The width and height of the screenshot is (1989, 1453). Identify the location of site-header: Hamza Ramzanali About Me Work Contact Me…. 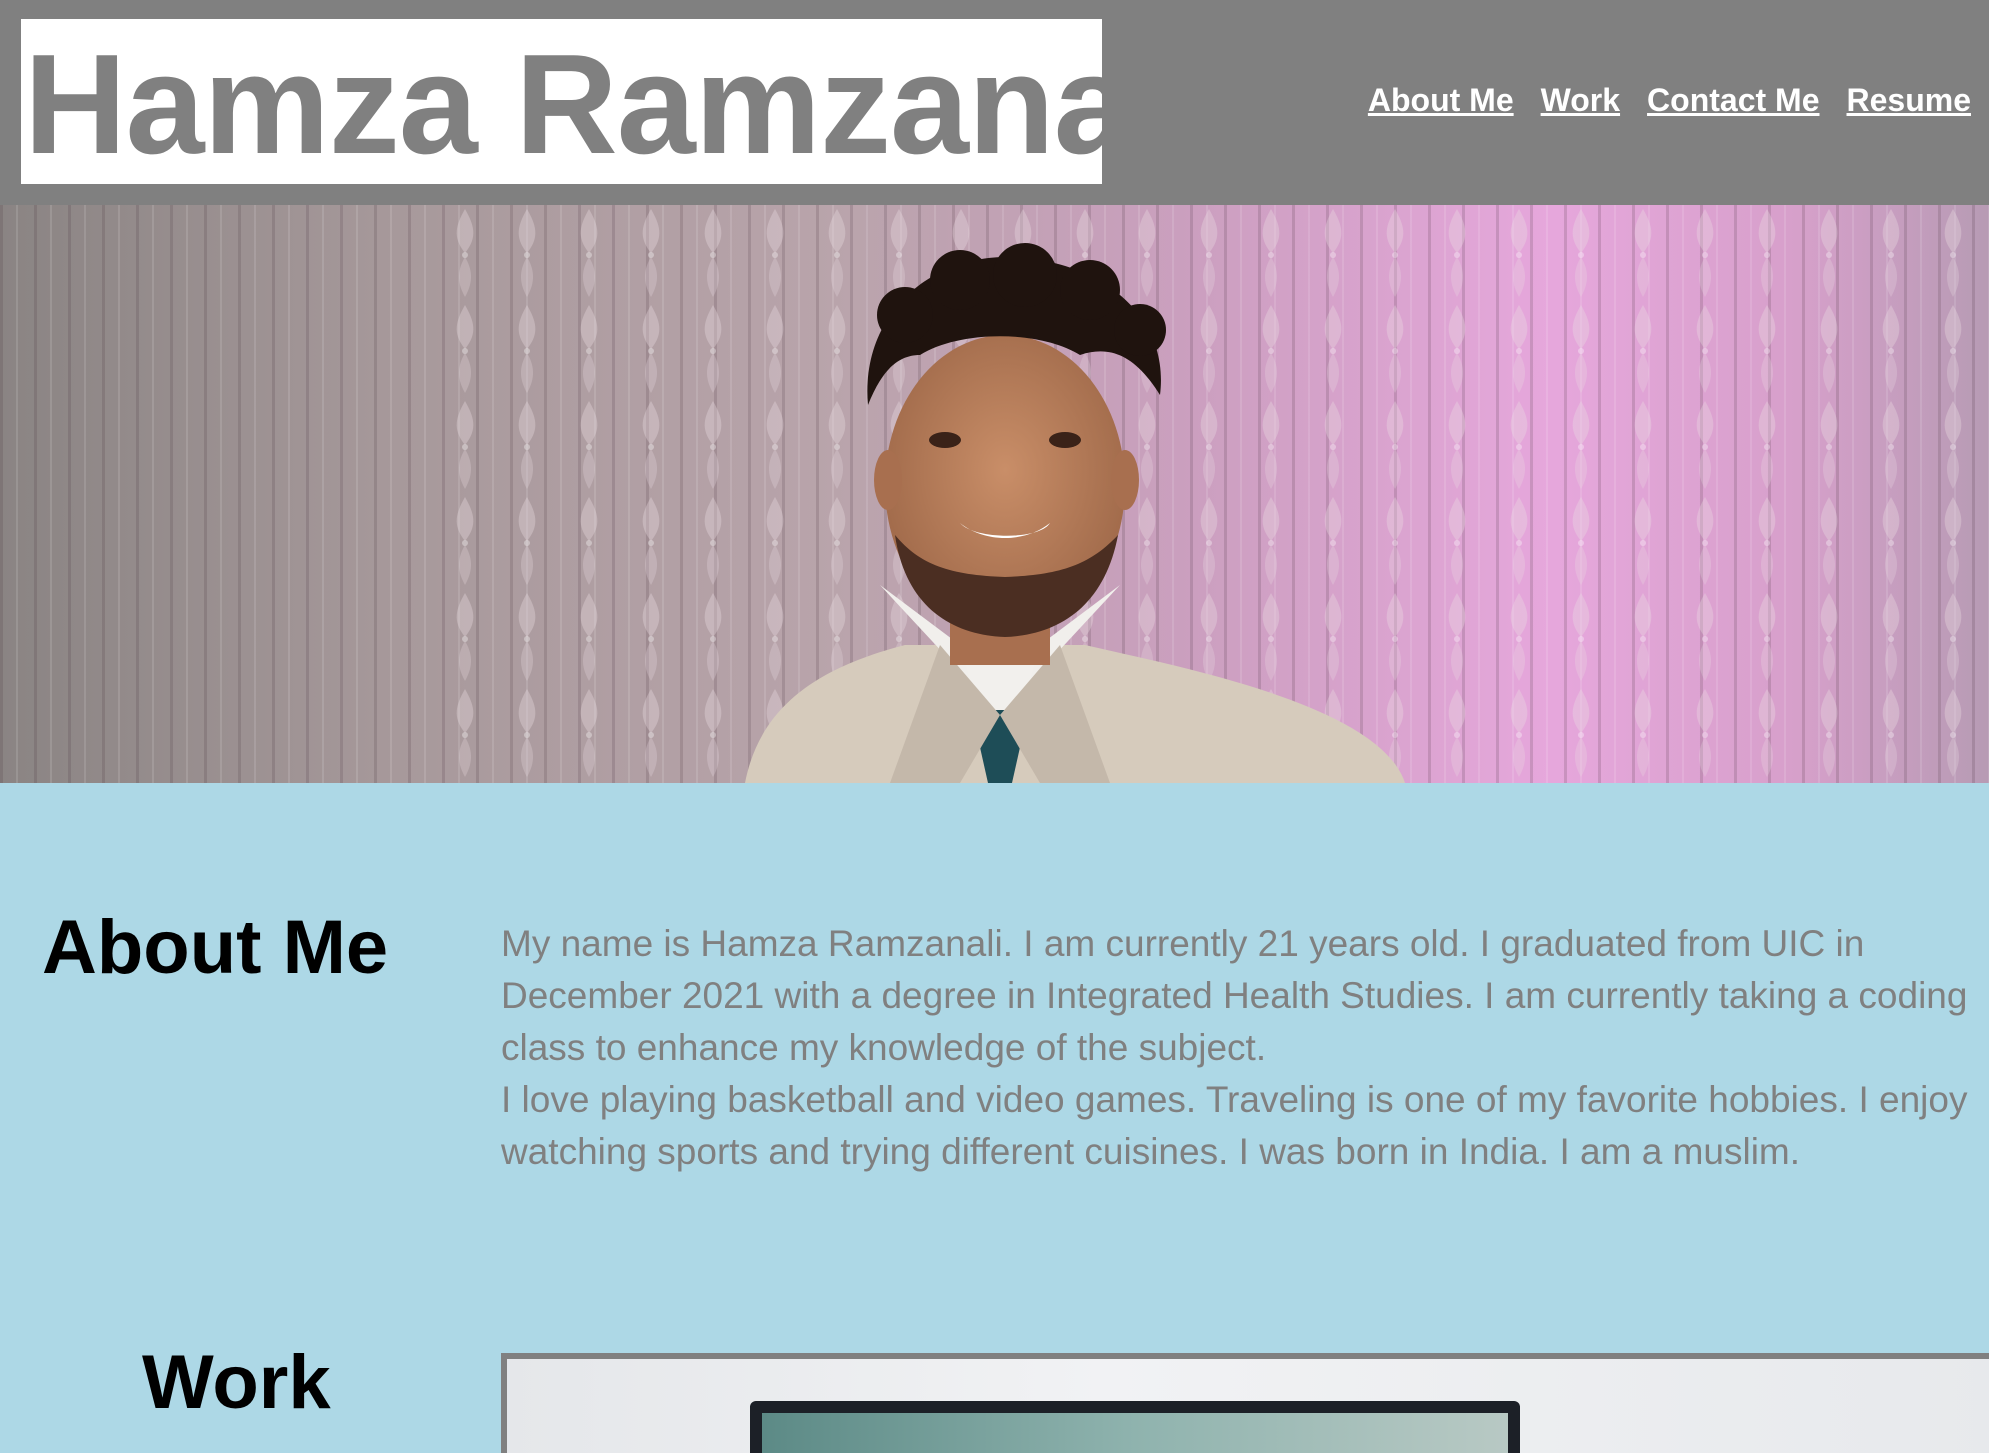
(994, 102).